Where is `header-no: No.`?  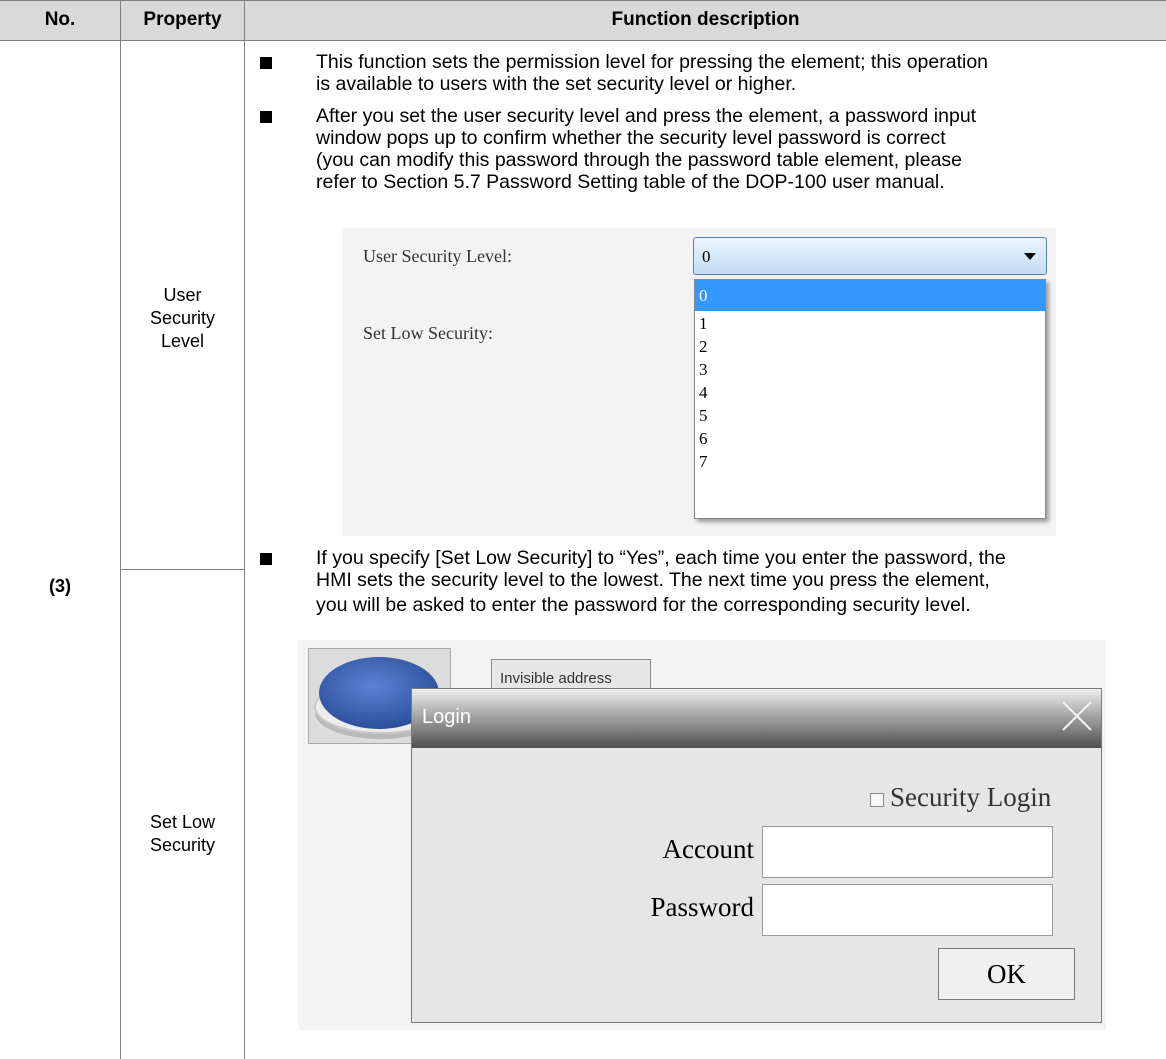 header-no: No. is located at coordinates (60, 20).